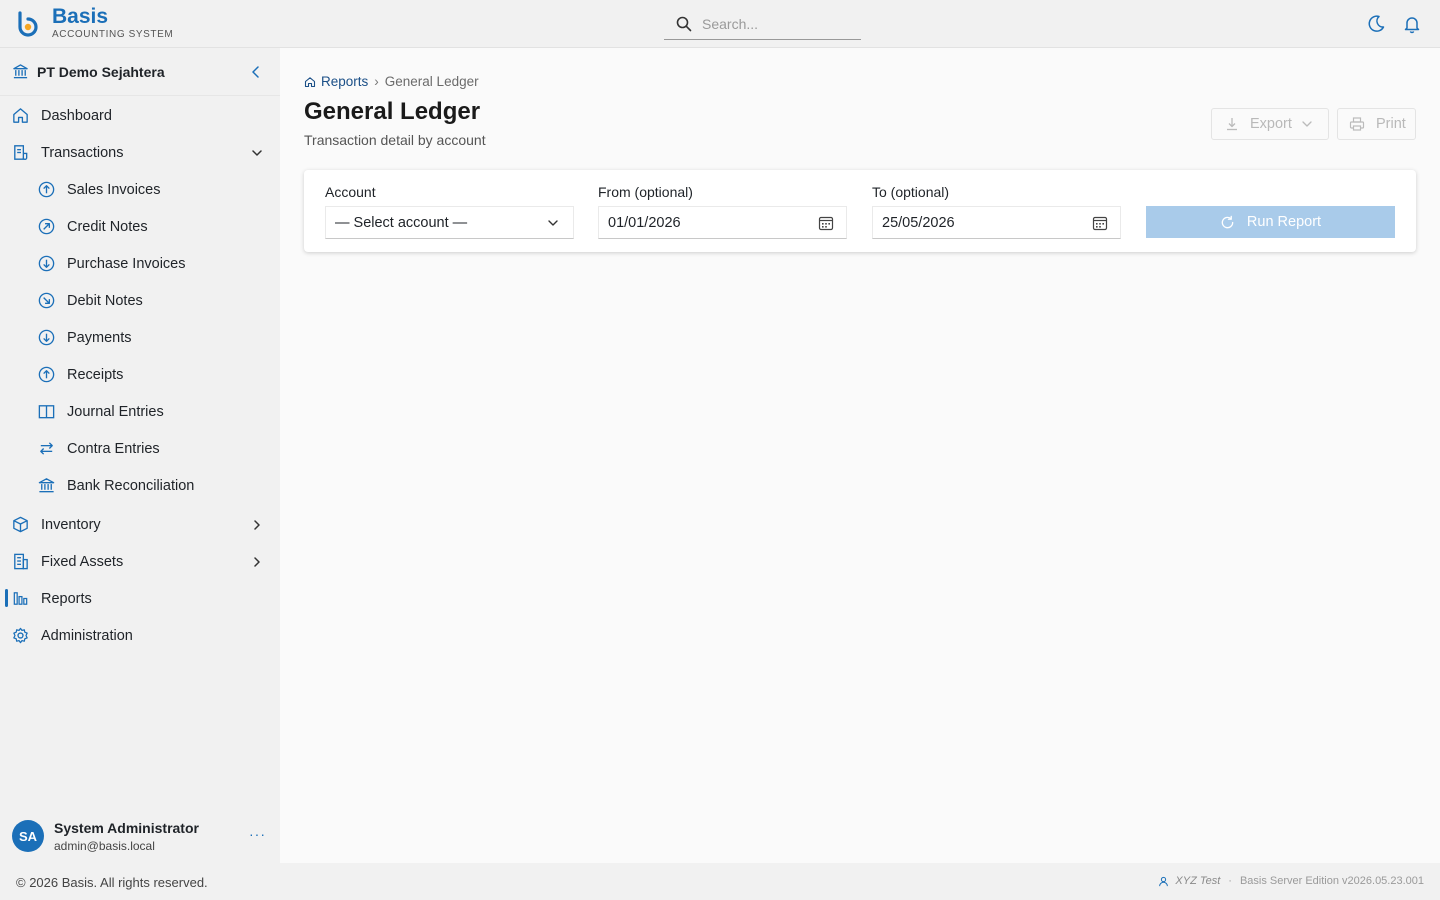 This screenshot has height=900, width=1440. Describe the element at coordinates (431, 81) in the screenshot. I see `breadcrumb-current: General Ledger` at that location.